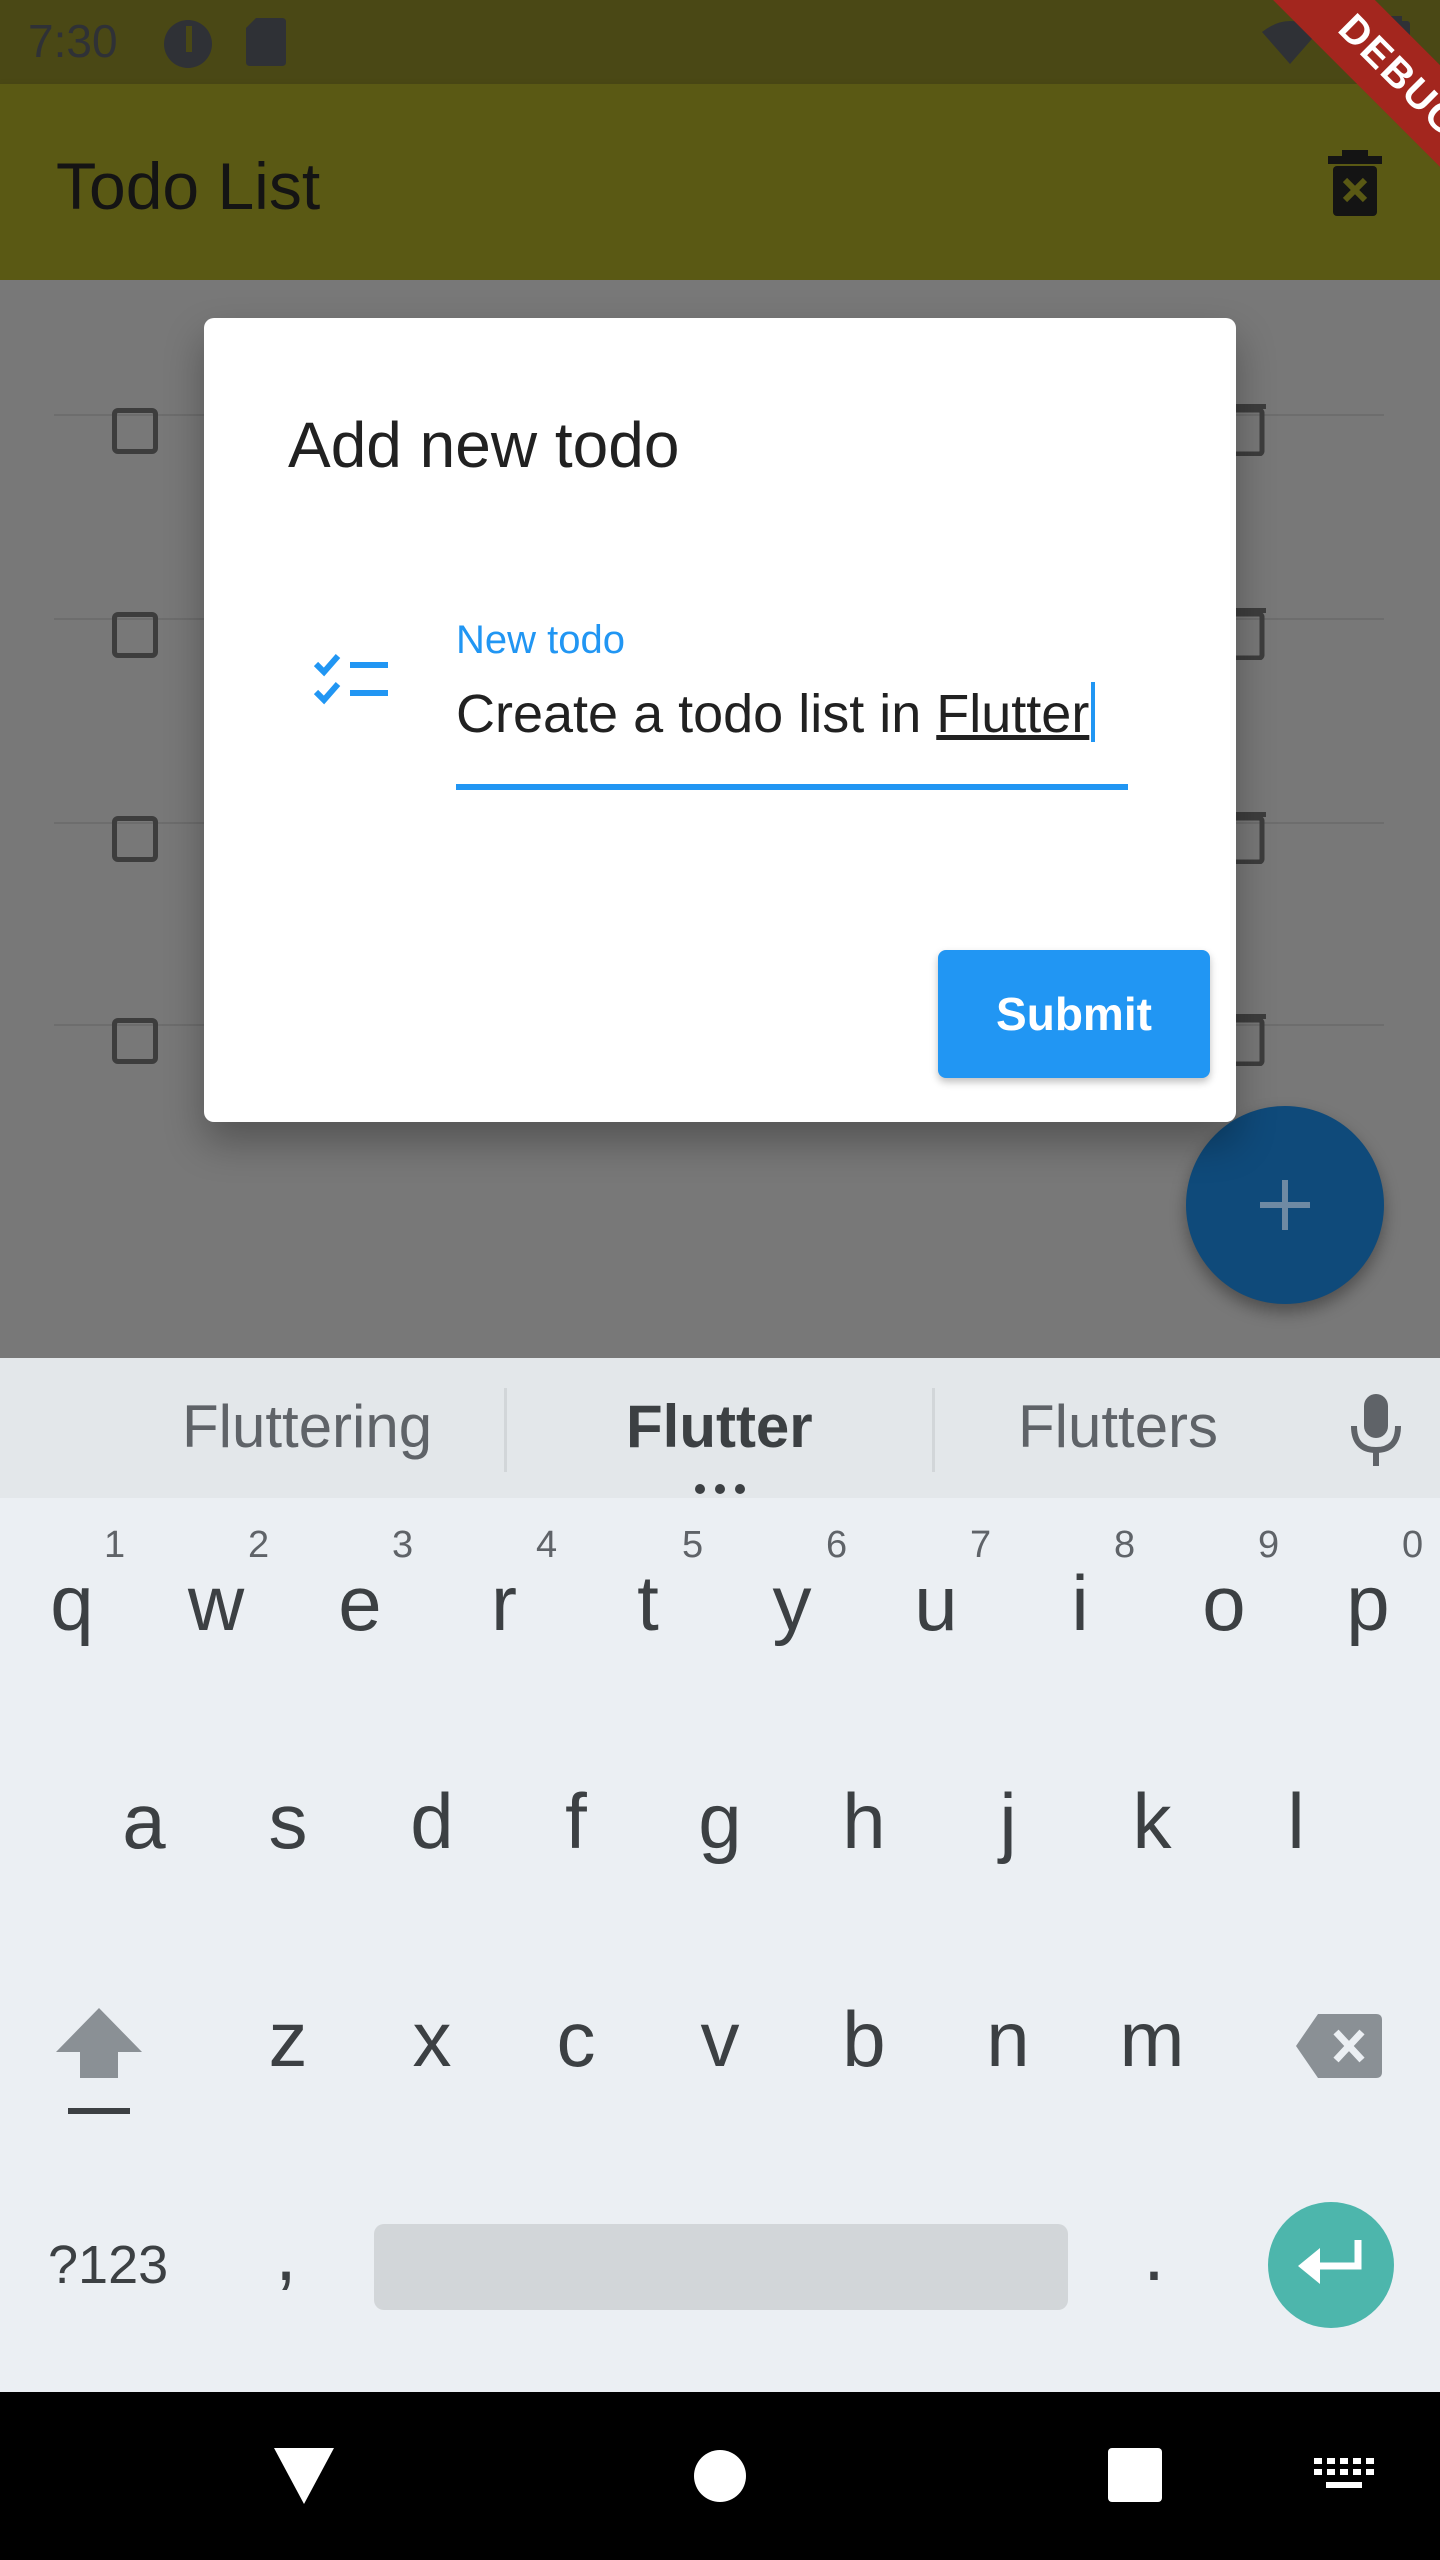  I want to click on suggestion-item: Fluttering, so click(307, 1426).